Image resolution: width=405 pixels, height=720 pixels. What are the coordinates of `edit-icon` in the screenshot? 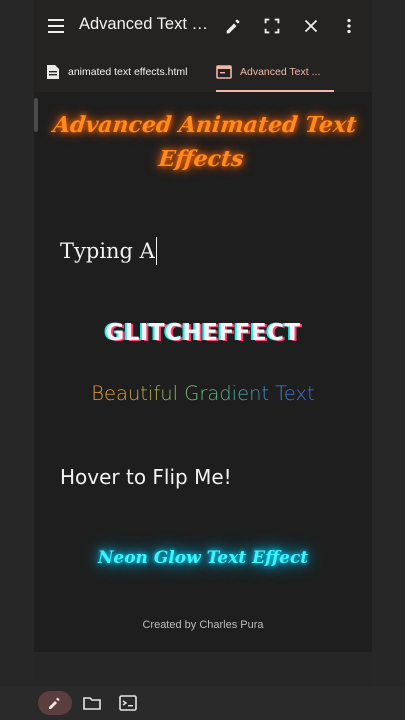 It's located at (54, 703).